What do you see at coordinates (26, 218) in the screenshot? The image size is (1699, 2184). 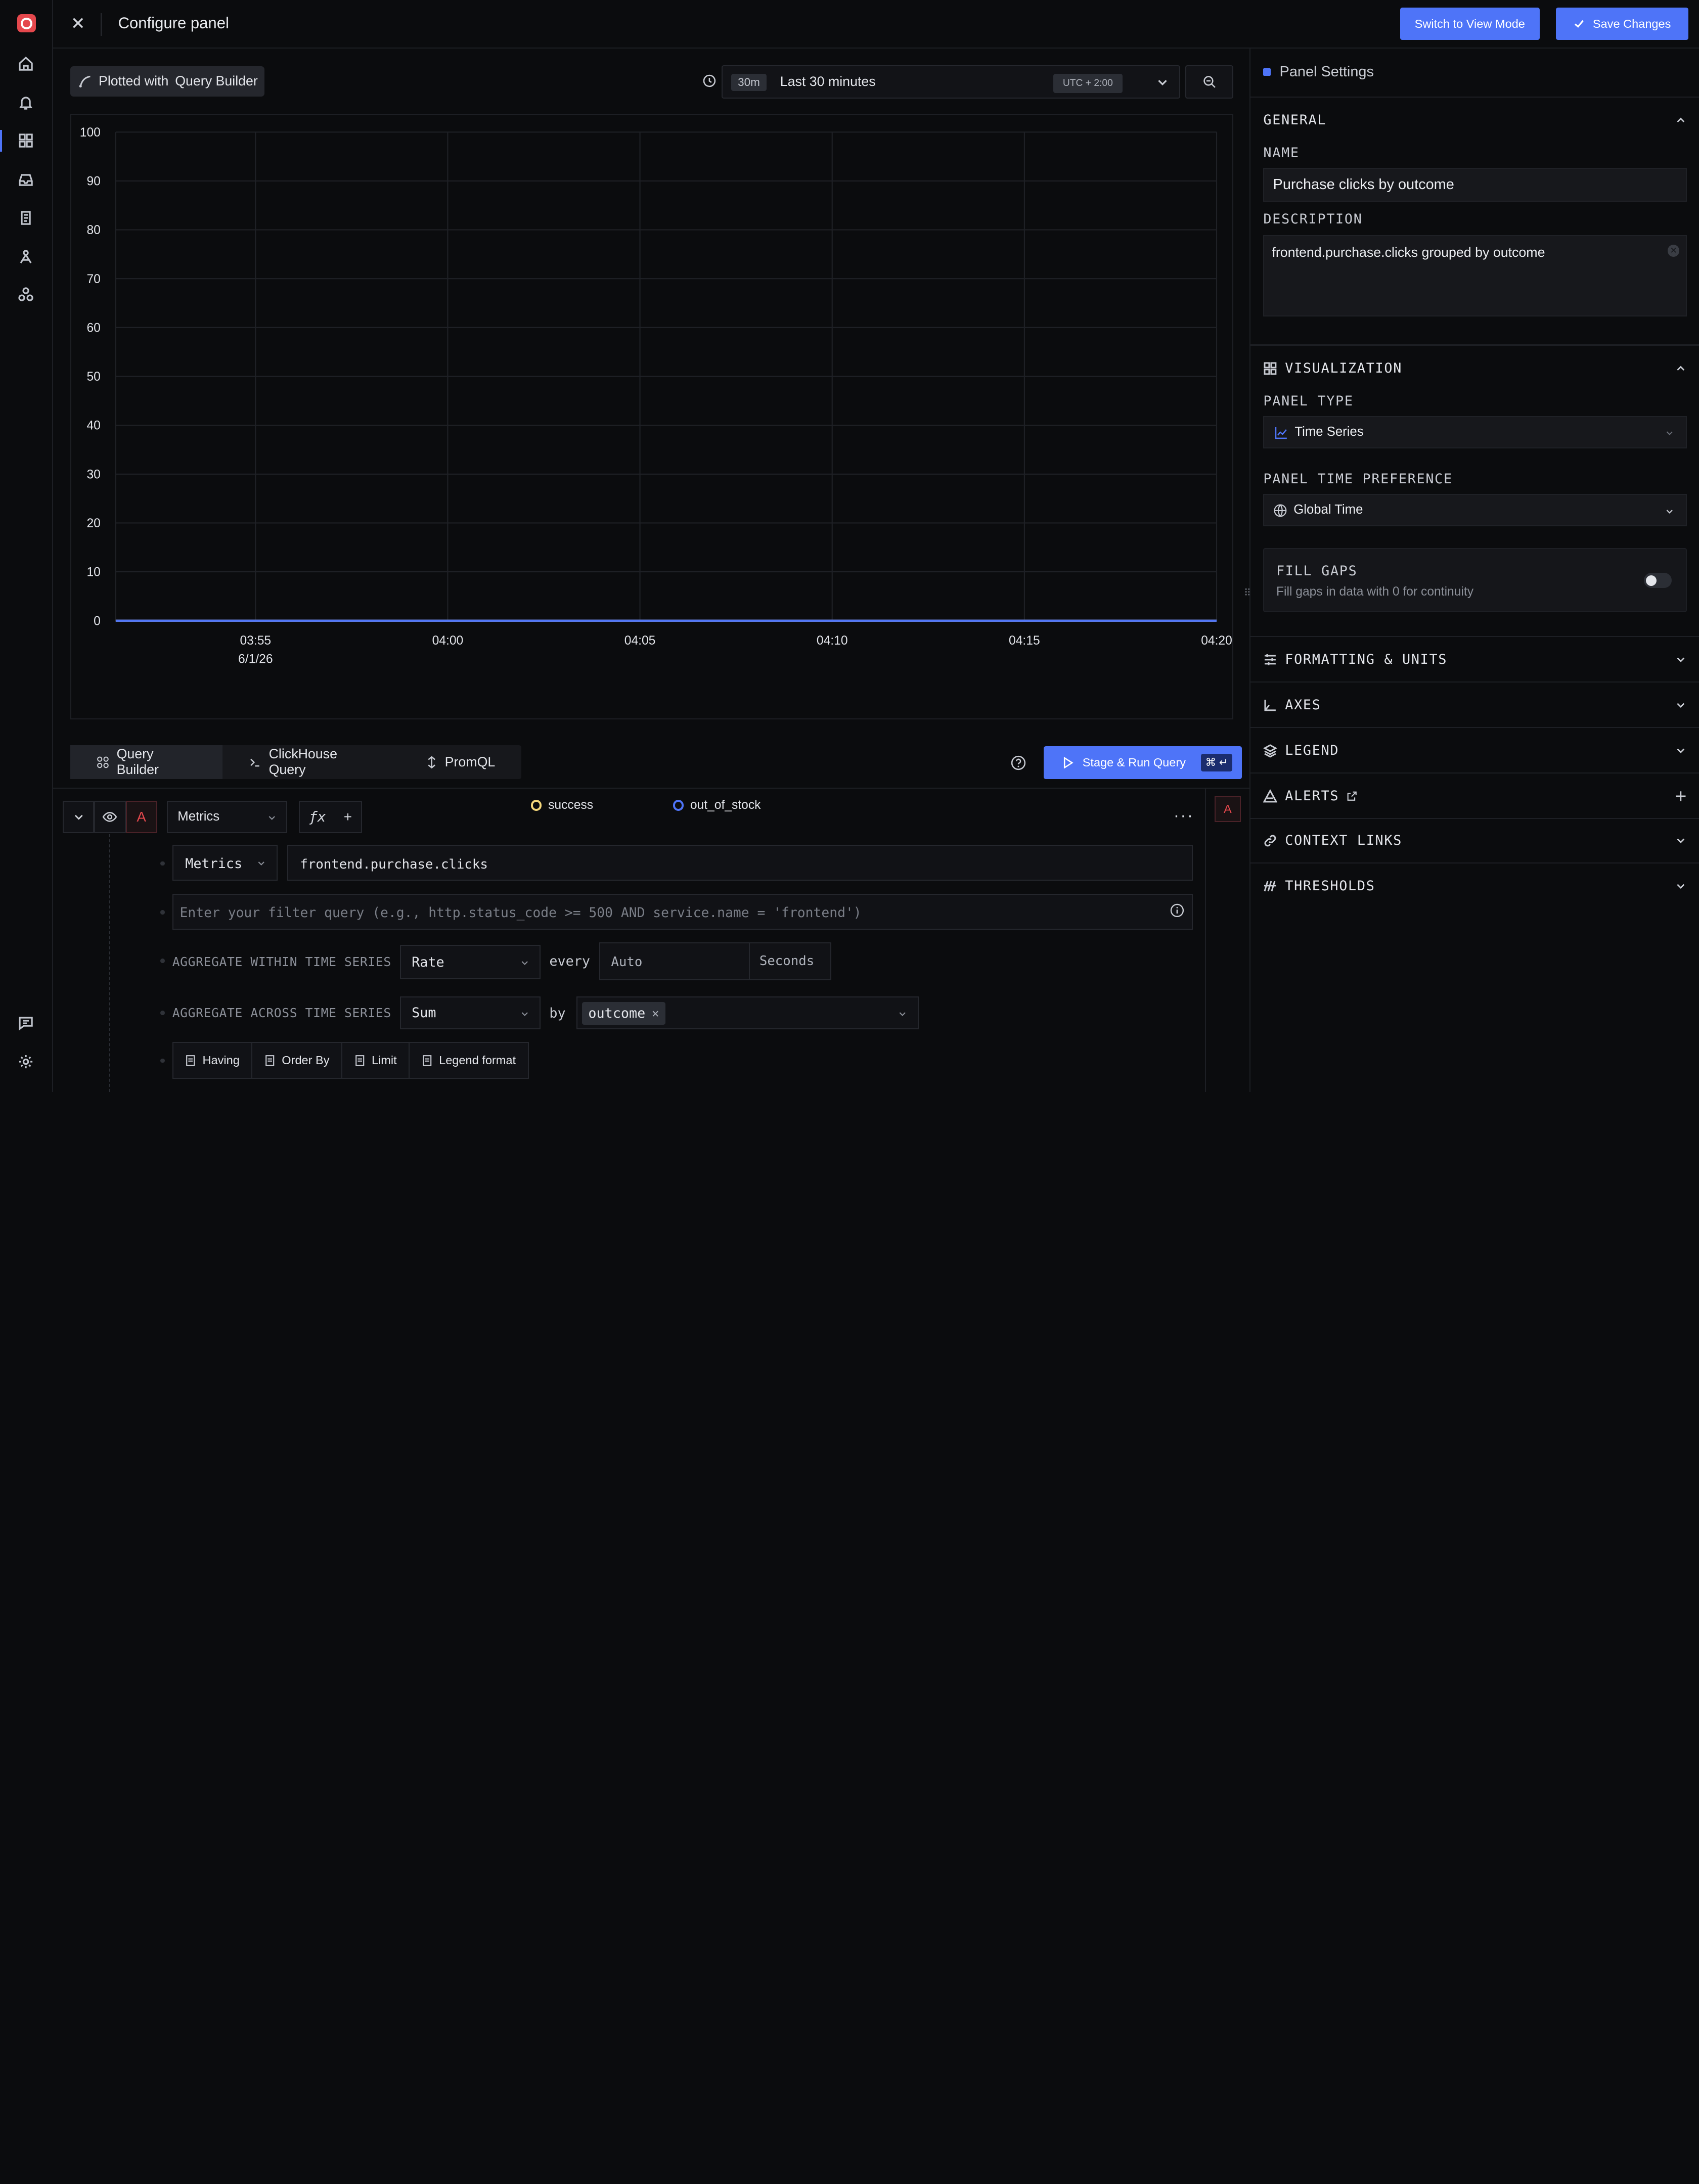 I see `logs-icon` at bounding box center [26, 218].